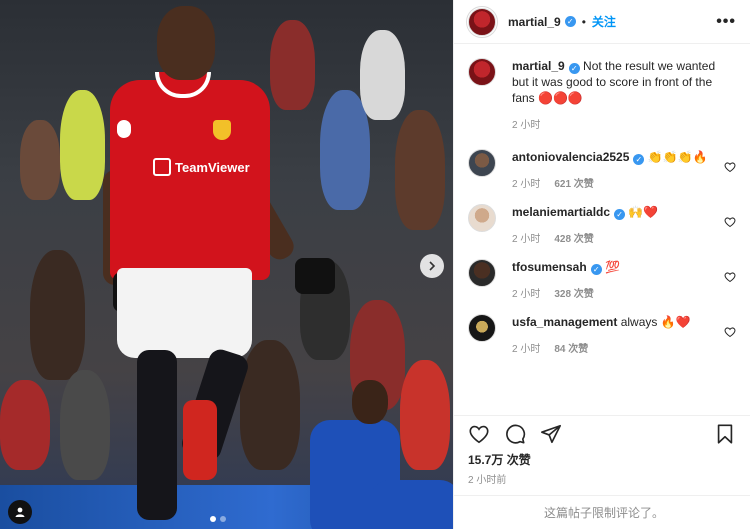  I want to click on shirt-sponsor: TeamViewer, so click(201, 167).